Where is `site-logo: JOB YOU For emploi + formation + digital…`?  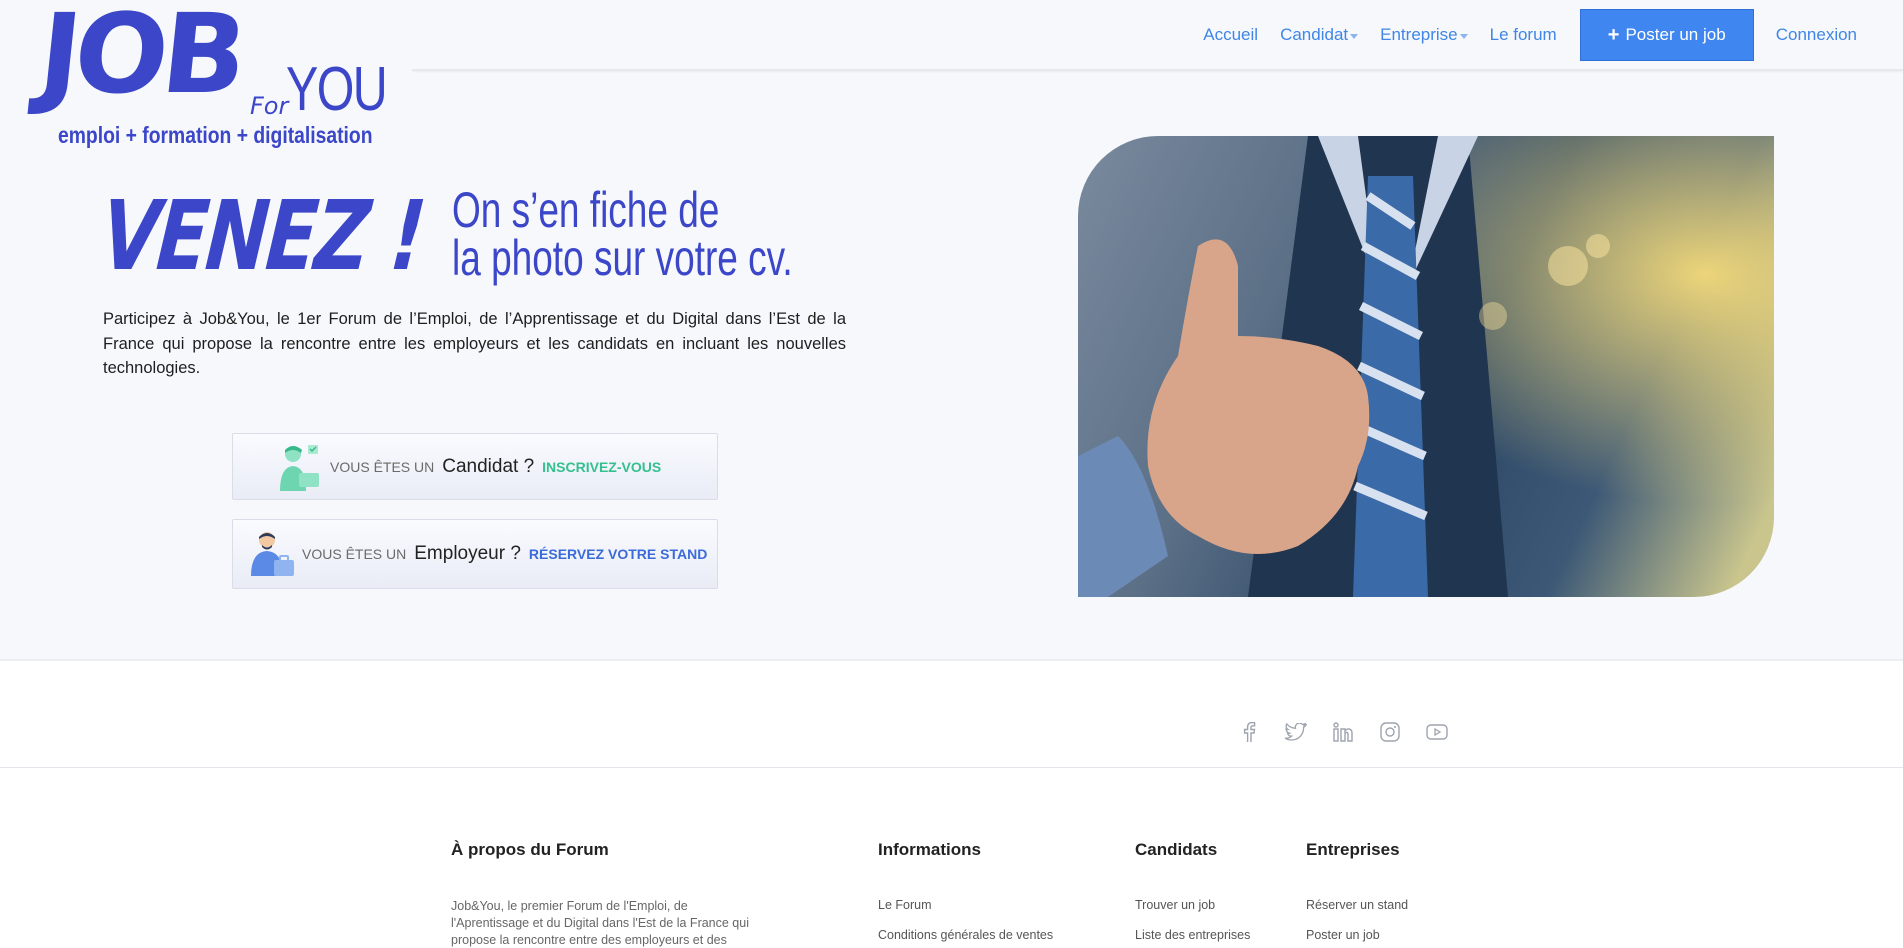
site-logo: JOB YOU For emploi + formation + digital… is located at coordinates (210, 77).